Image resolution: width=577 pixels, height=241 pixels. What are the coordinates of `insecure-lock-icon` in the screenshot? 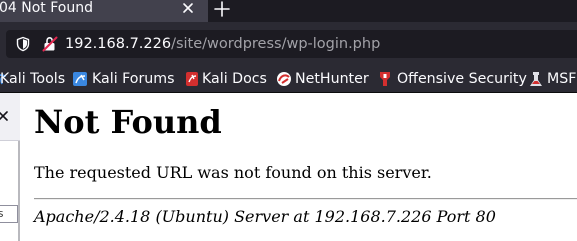 It's located at (50, 44).